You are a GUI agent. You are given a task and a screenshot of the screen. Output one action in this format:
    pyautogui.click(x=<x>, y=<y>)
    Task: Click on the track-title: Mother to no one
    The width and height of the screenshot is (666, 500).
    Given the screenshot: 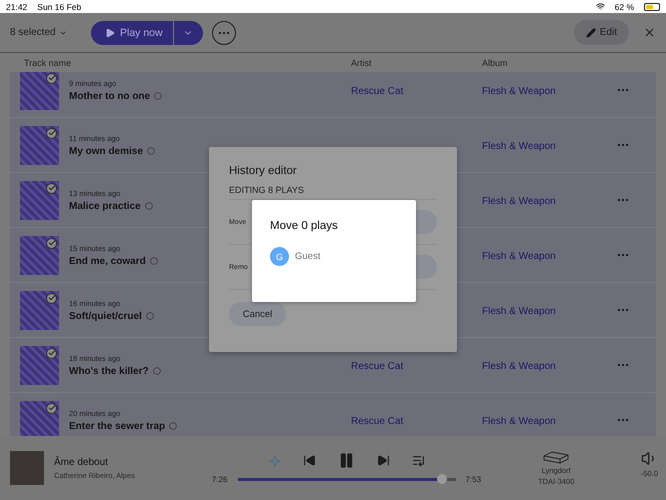 What is the action you would take?
    pyautogui.click(x=109, y=96)
    